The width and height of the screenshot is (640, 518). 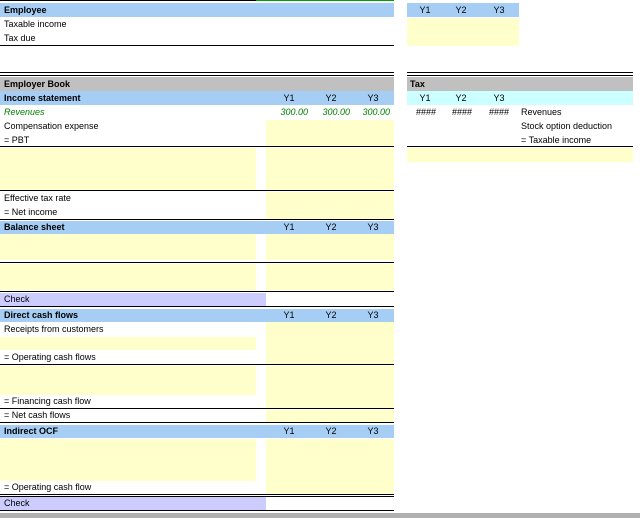 I want to click on indirect-check-bar, so click(x=133, y=503).